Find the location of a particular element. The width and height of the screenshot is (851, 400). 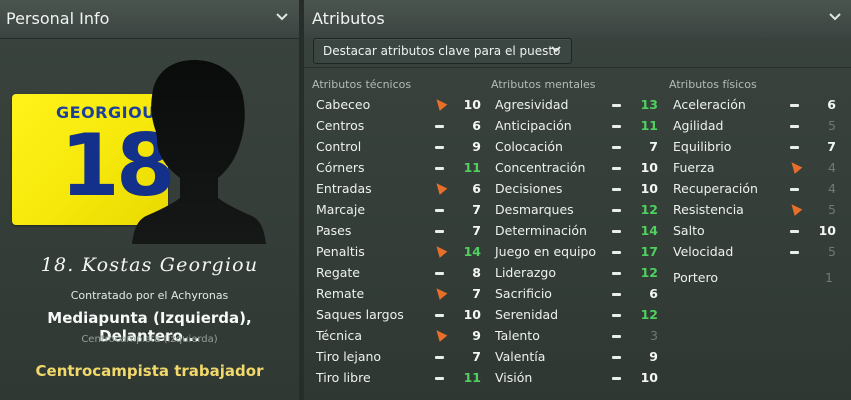

attributes-header: Atributos is located at coordinates (577, 19).